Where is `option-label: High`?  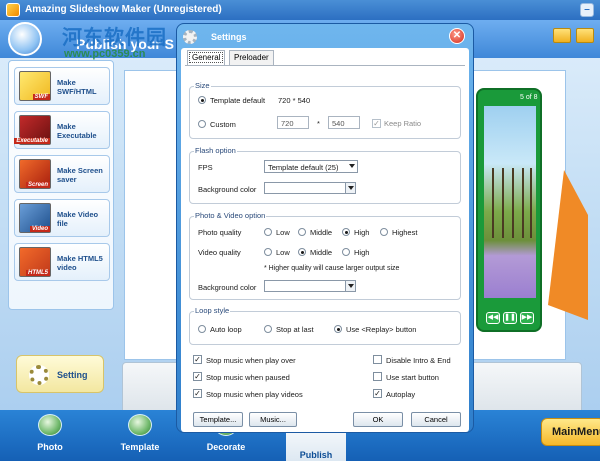
option-label: High is located at coordinates (362, 232).